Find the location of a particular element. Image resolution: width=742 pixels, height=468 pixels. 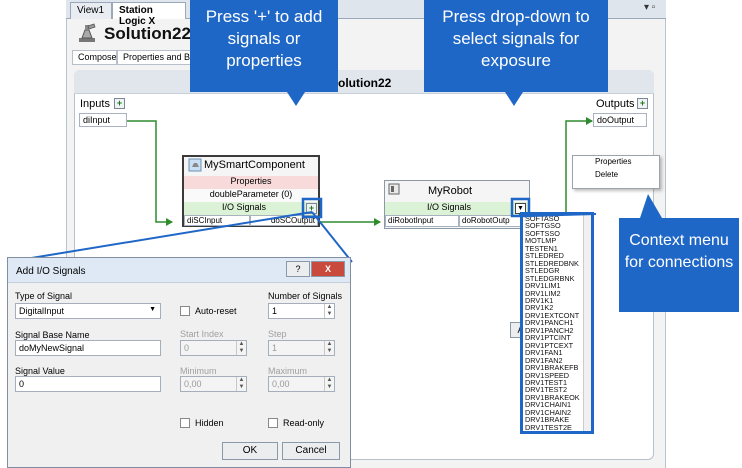

pointer-dropdown-to-list is located at coordinates (558, 215).